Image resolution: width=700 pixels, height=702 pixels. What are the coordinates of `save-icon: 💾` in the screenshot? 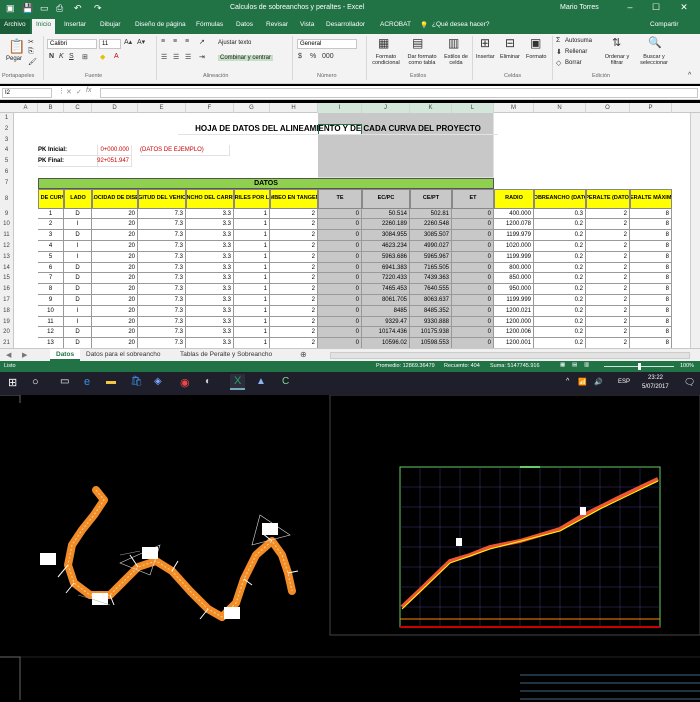 It's located at (27, 8).